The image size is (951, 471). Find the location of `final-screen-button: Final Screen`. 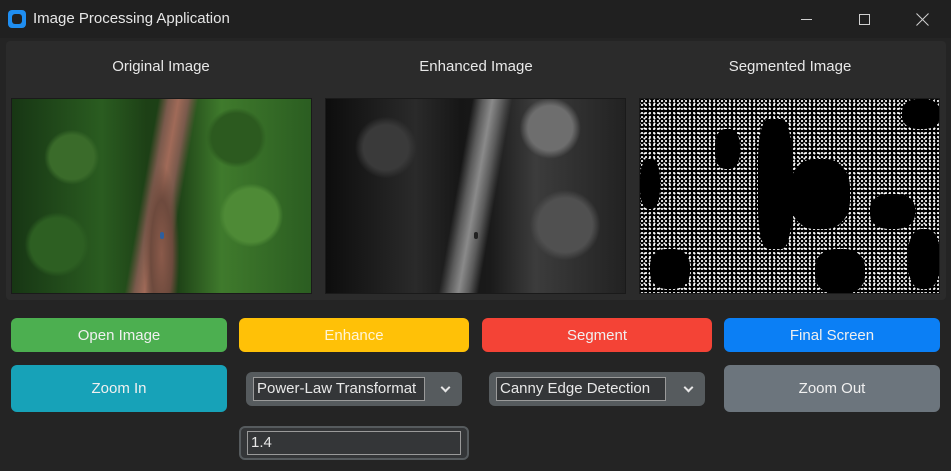

final-screen-button: Final Screen is located at coordinates (832, 335).